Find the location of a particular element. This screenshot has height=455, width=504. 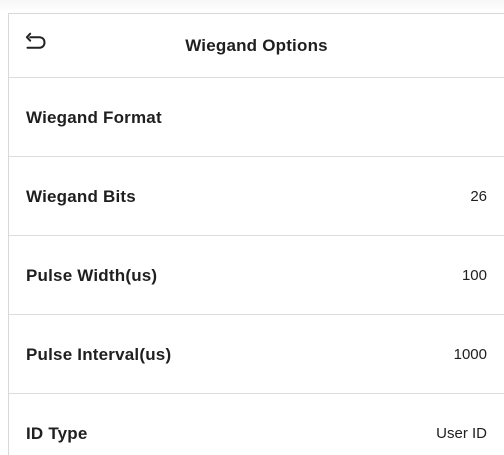

setting-value: 26 is located at coordinates (478, 196).